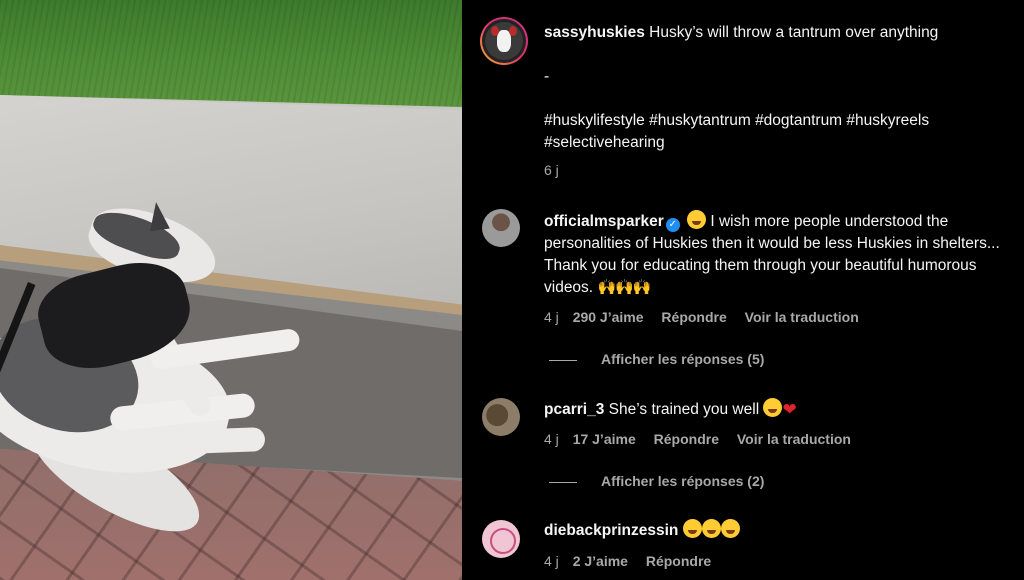 The width and height of the screenshot is (1024, 580). I want to click on comment-likes: 290 J’aime, so click(608, 317).